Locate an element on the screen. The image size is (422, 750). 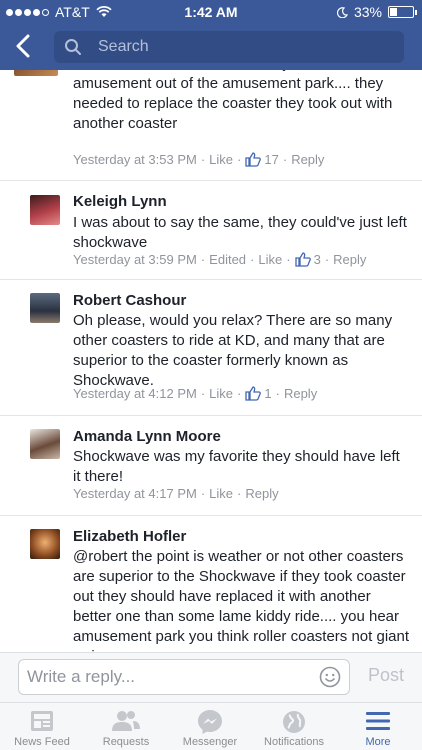
comment-author: Amanda Lynn Moore is located at coordinates (147, 436).